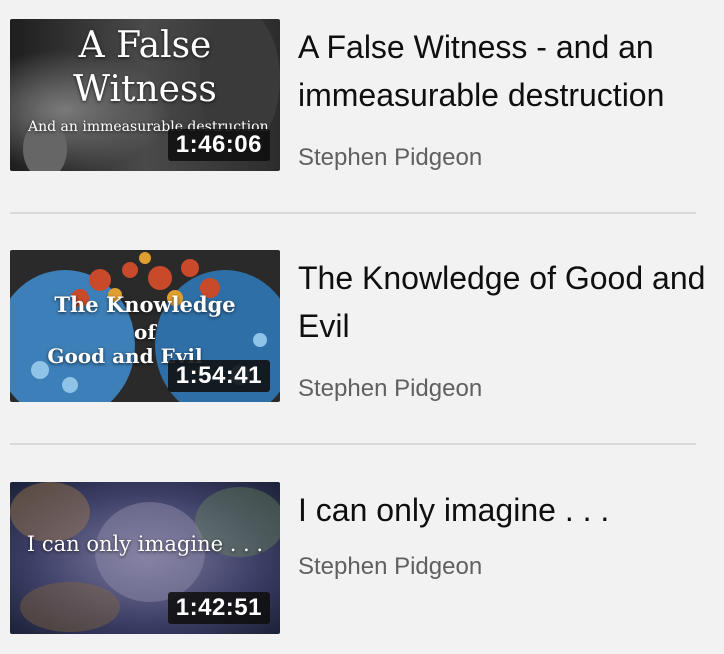  What do you see at coordinates (503, 510) in the screenshot?
I see `video-title: I can only imagine . . .` at bounding box center [503, 510].